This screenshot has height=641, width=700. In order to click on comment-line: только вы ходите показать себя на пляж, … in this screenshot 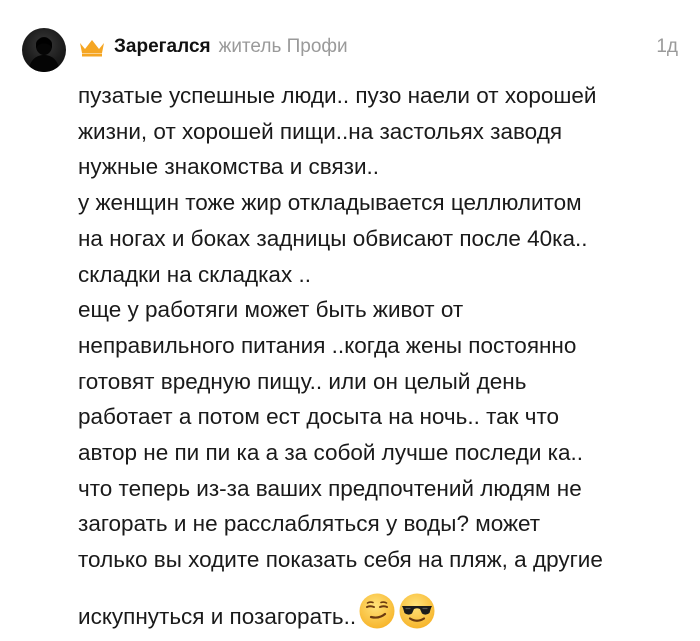, I will do `click(340, 560)`.